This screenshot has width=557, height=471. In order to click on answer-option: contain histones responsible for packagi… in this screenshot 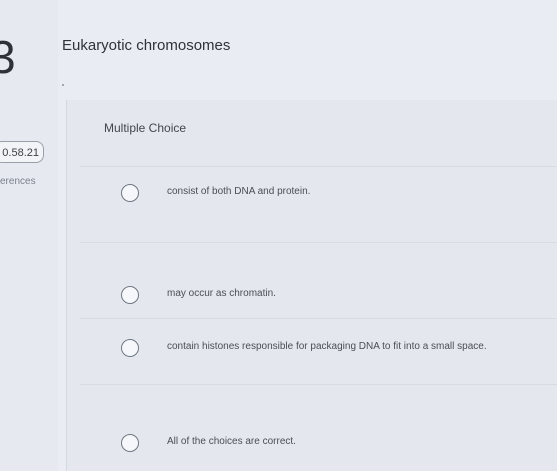, I will do `click(339, 348)`.